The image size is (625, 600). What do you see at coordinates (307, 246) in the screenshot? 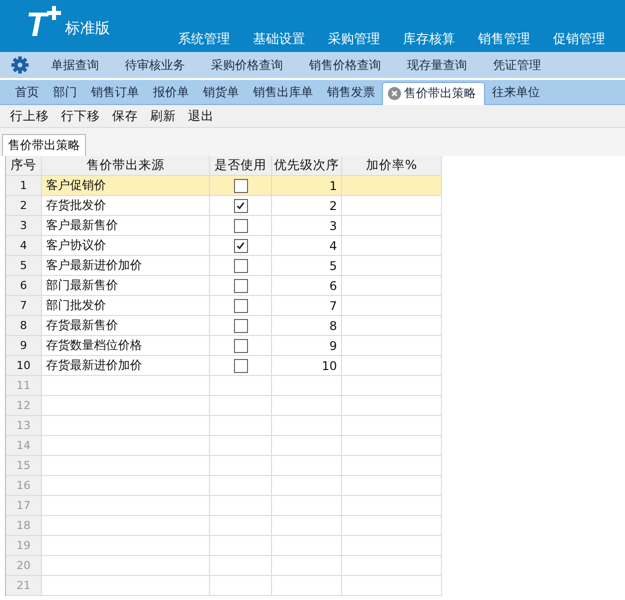
I see `table-cell: 4` at bounding box center [307, 246].